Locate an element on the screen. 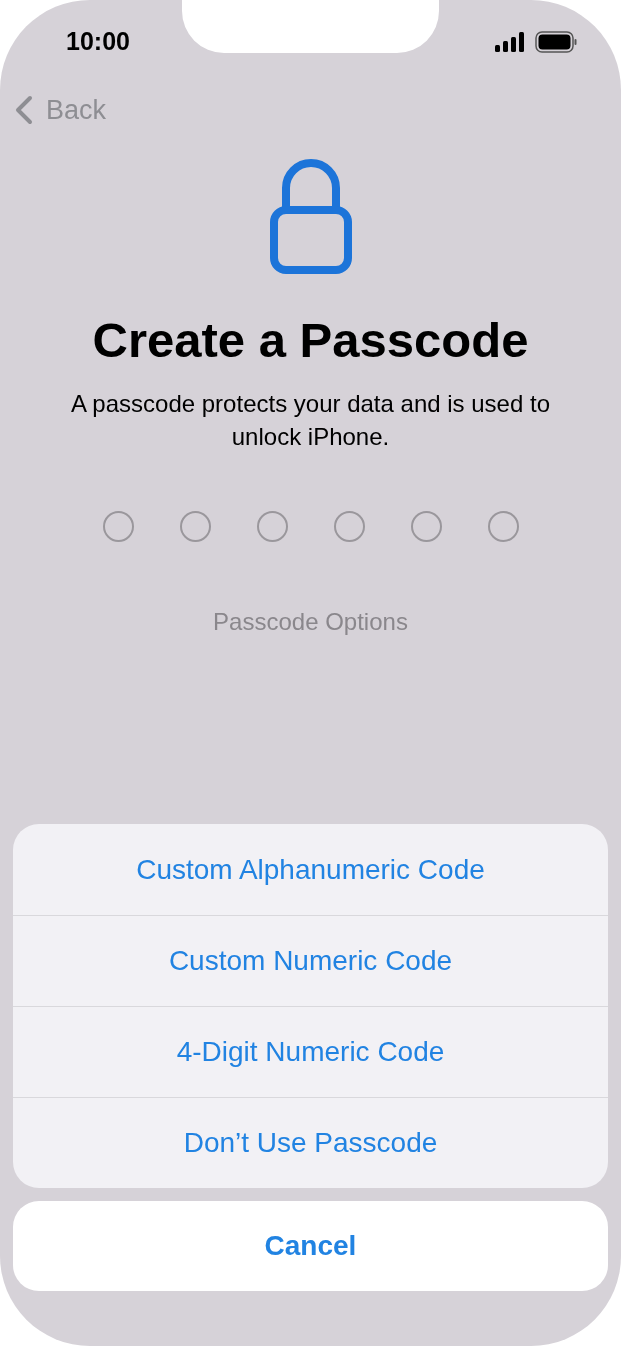 The width and height of the screenshot is (621, 1346). action-sheet-option: 4-Digit Numeric Code is located at coordinates (310, 1051).